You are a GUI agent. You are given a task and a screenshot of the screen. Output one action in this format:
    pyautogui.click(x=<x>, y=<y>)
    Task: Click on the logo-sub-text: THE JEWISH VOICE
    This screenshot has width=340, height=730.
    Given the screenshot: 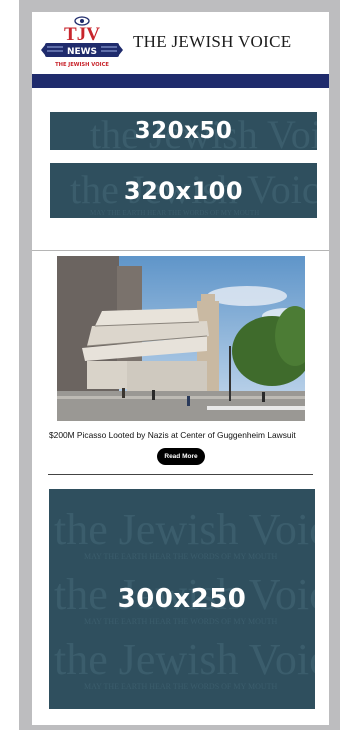 What is the action you would take?
    pyautogui.click(x=82, y=65)
    